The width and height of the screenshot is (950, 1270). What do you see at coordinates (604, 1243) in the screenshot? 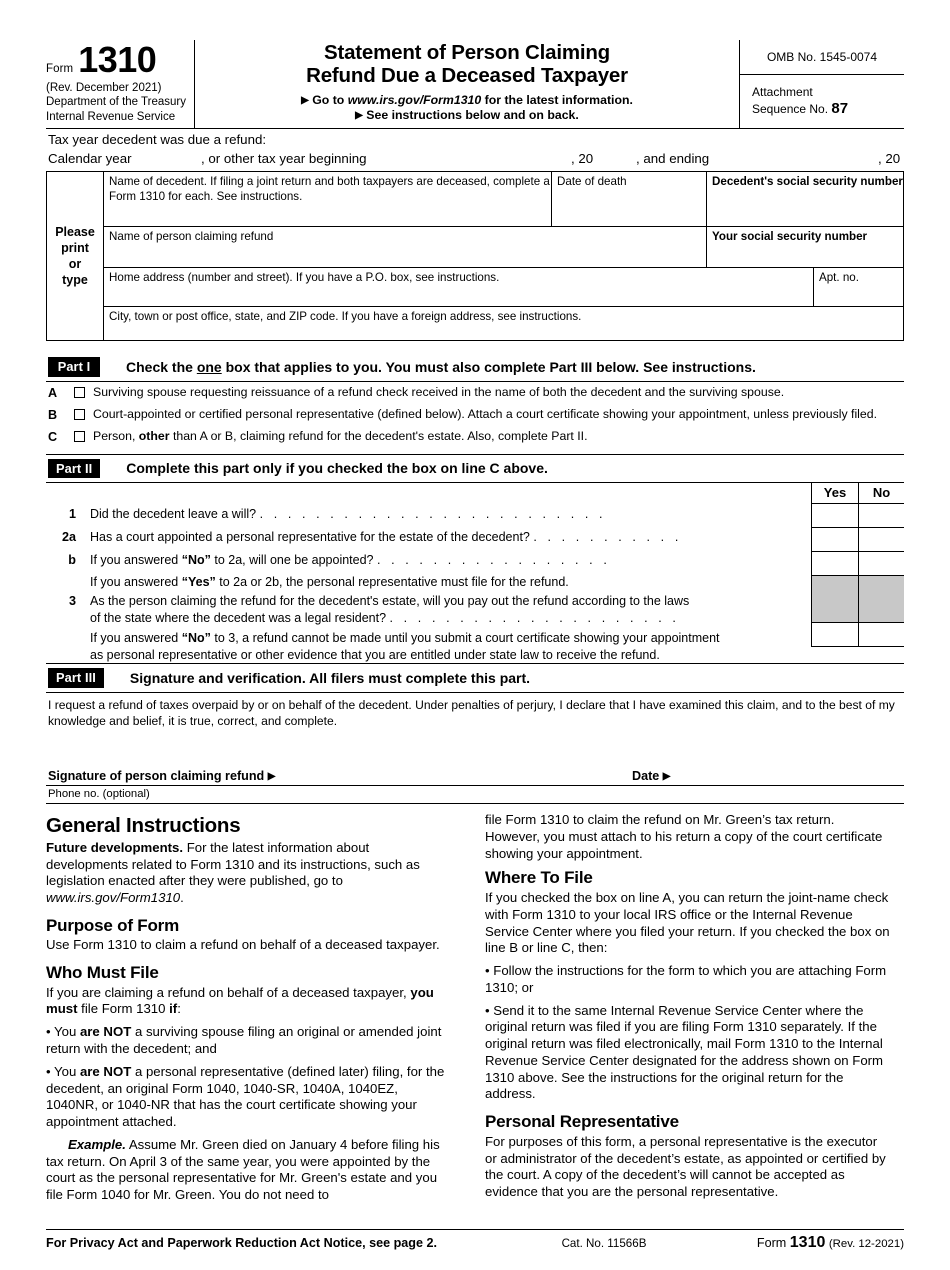
I see `catalog-number: Cat. No. 11566B` at bounding box center [604, 1243].